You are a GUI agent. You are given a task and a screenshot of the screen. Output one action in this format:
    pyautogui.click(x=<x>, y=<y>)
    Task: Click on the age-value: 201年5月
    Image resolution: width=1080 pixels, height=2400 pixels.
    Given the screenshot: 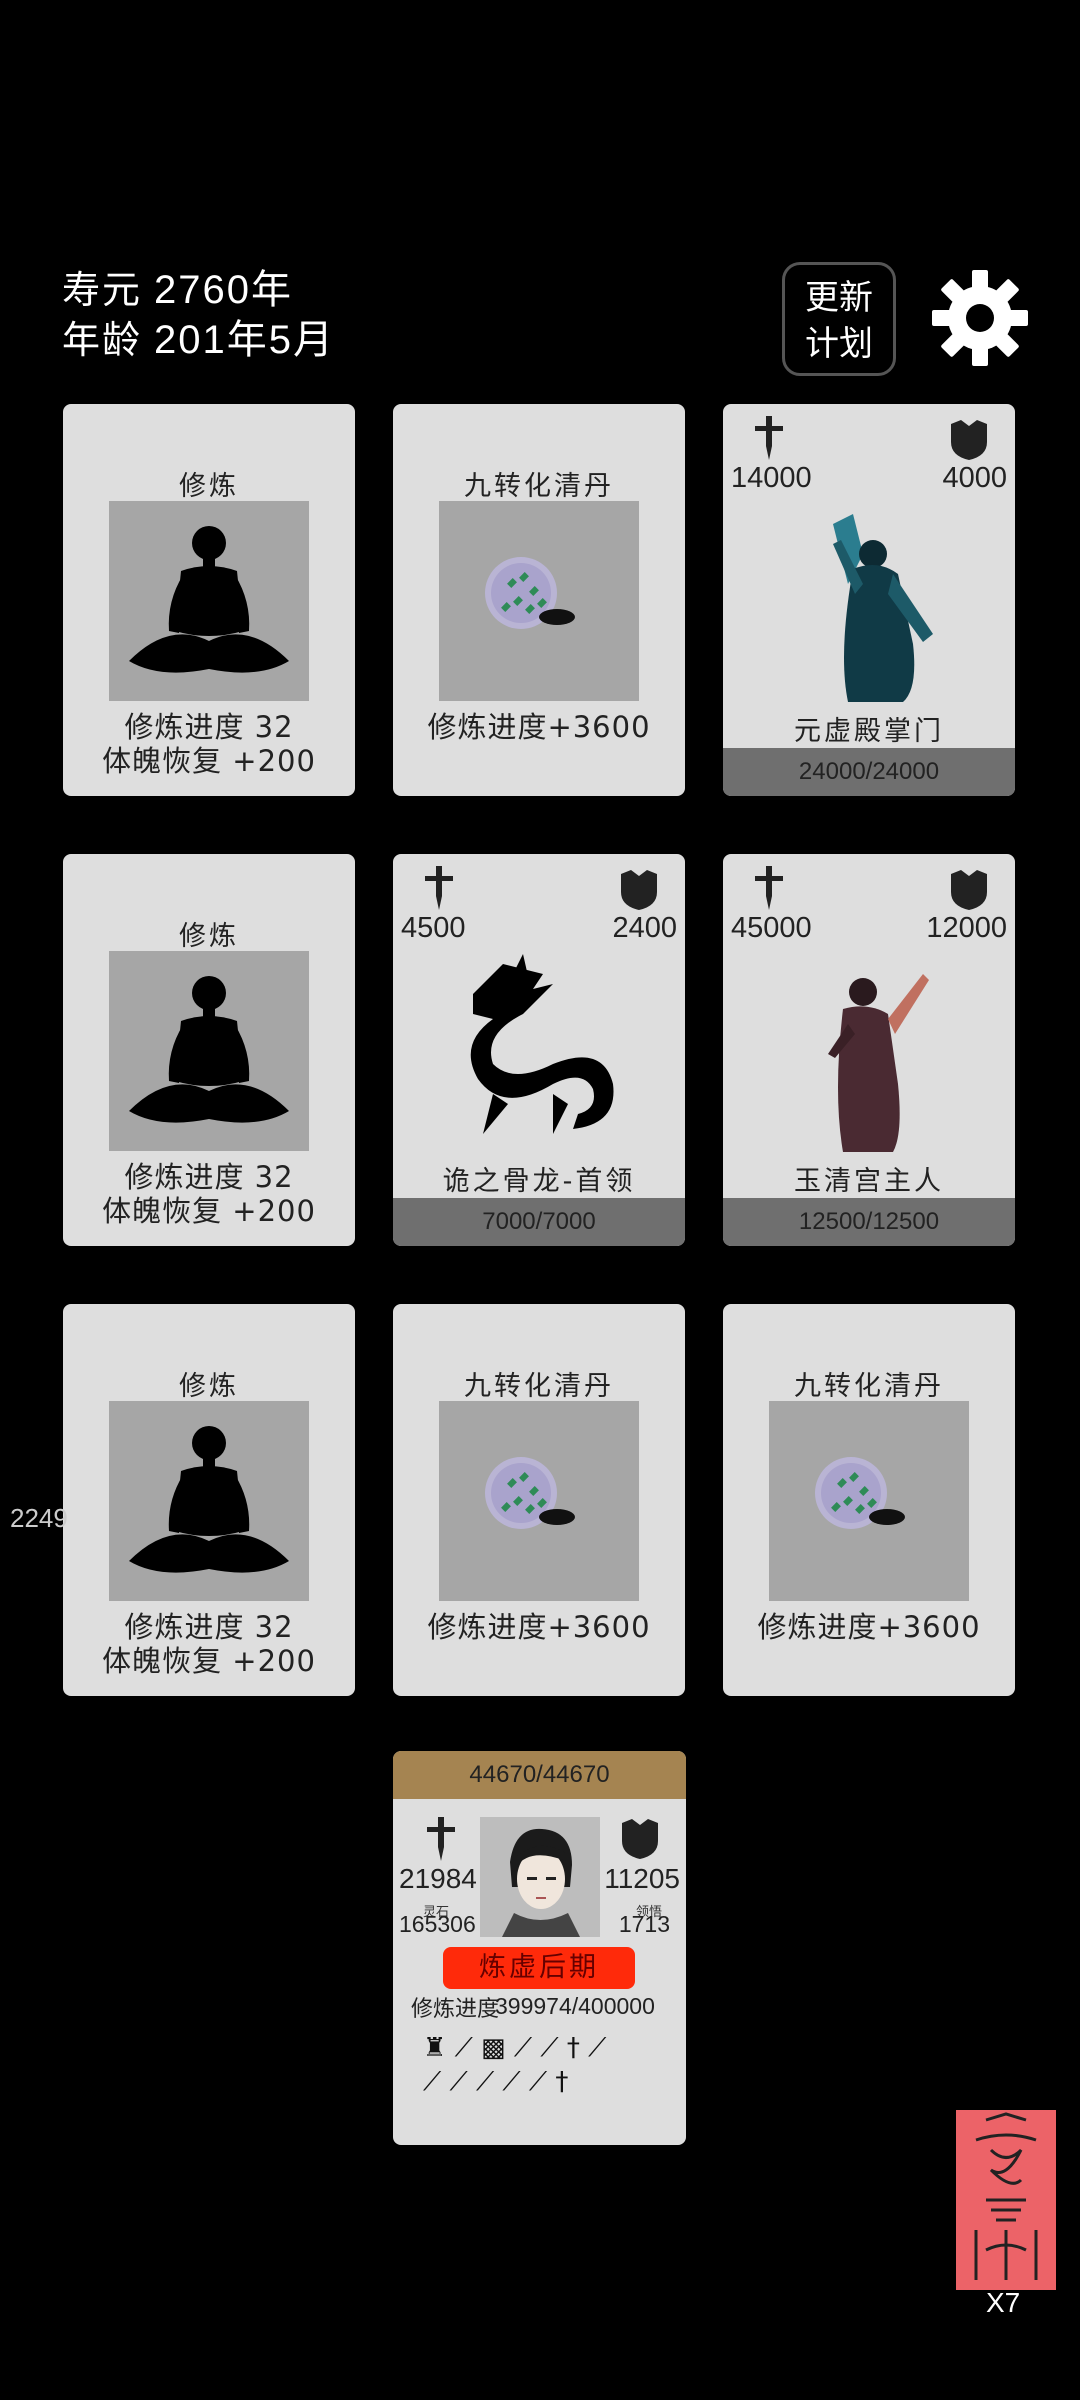 What is the action you would take?
    pyautogui.click(x=244, y=340)
    